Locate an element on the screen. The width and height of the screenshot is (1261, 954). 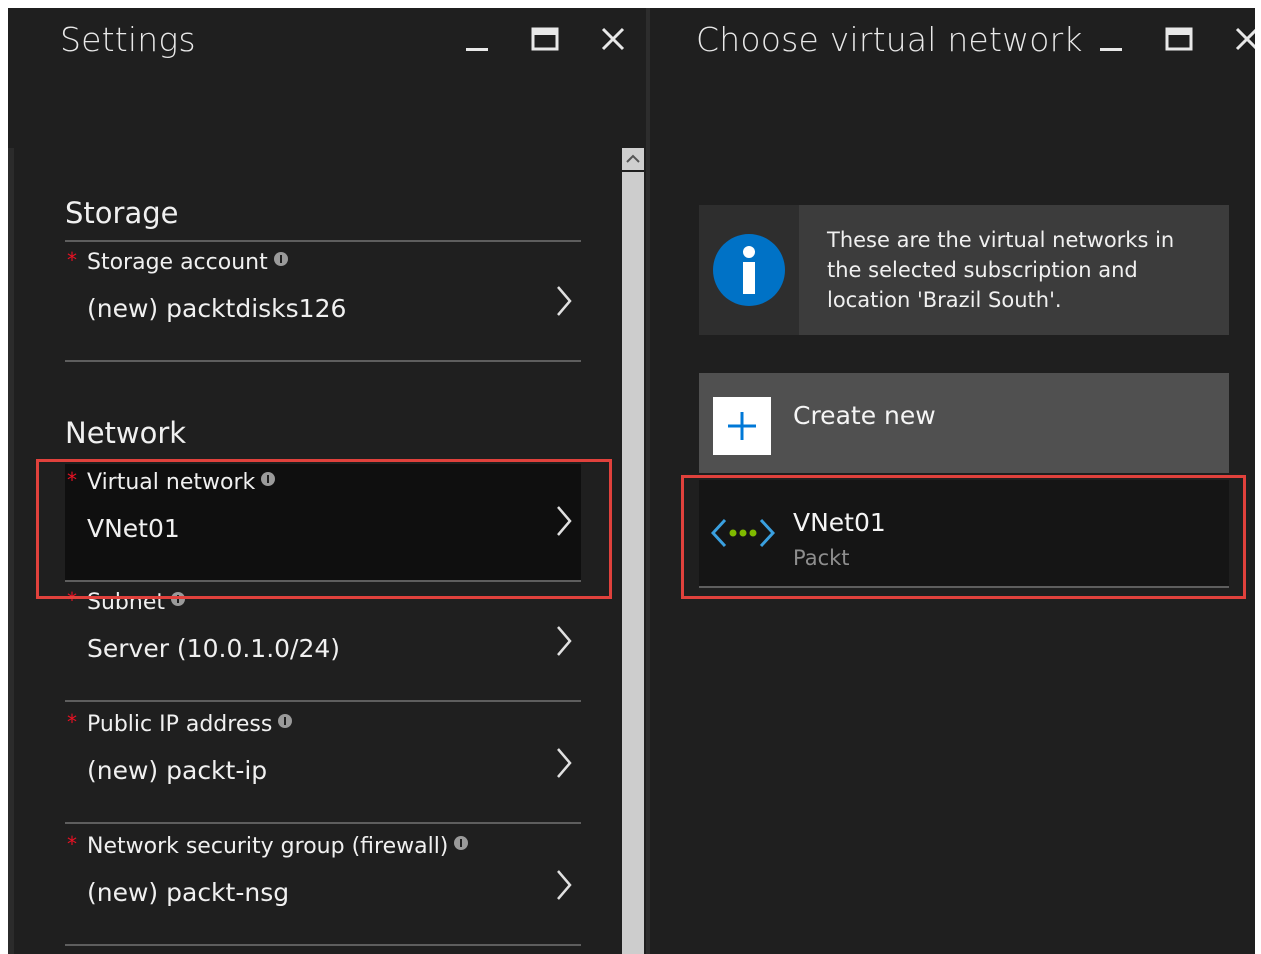
setting-label: Public IP address is located at coordinates (190, 724).